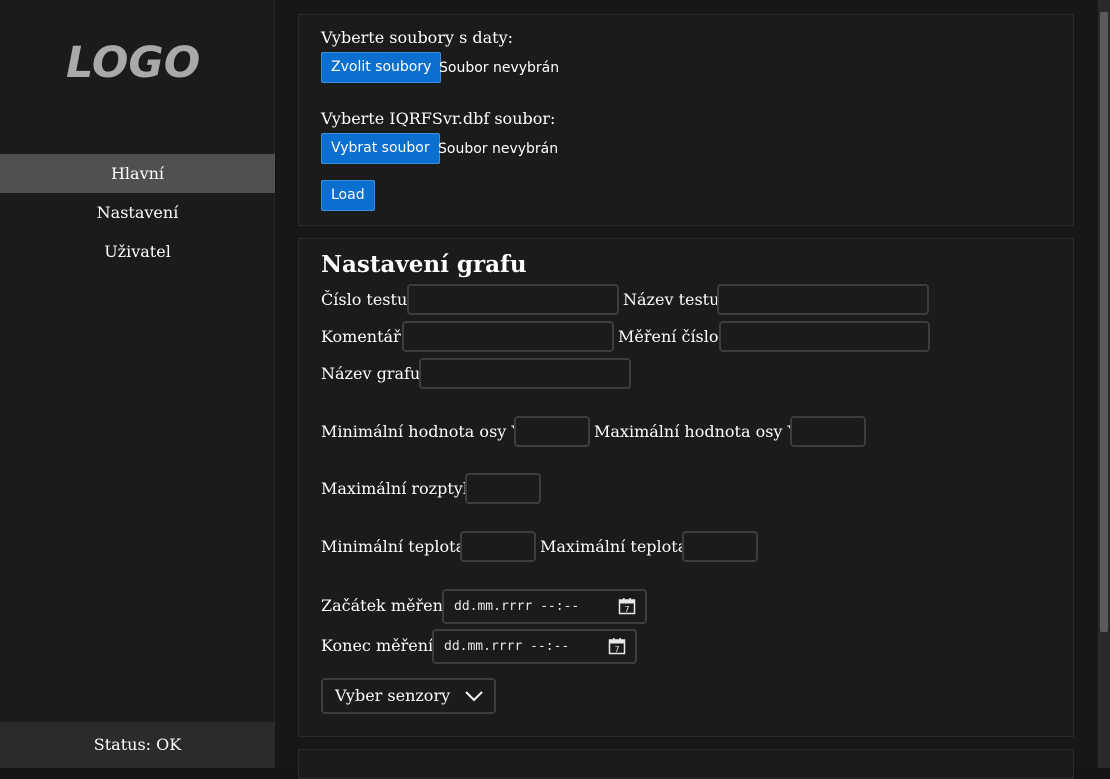  Describe the element at coordinates (396, 546) in the screenshot. I see `min-temp-label: Minimální teplota:` at that location.